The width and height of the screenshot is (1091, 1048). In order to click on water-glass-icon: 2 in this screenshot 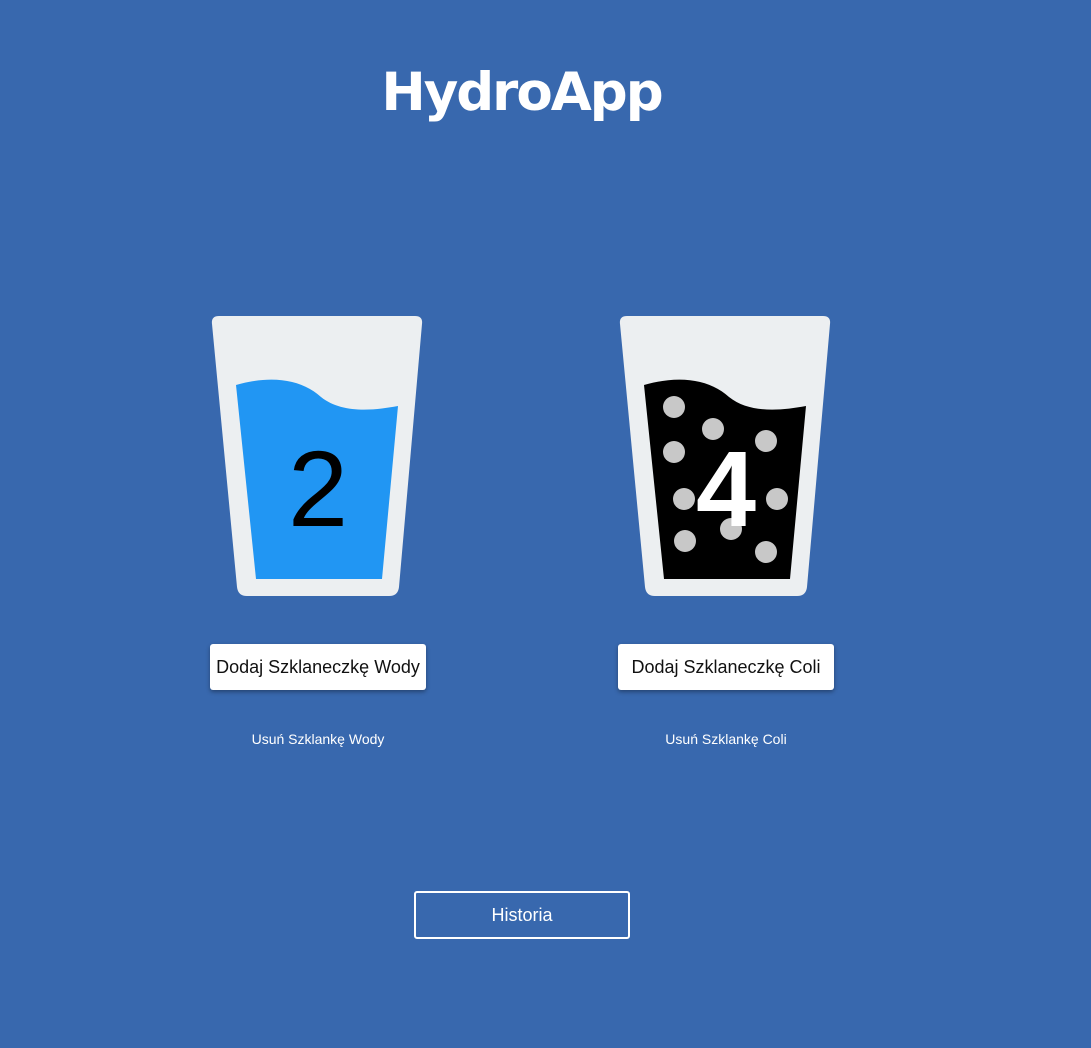, I will do `click(318, 456)`.